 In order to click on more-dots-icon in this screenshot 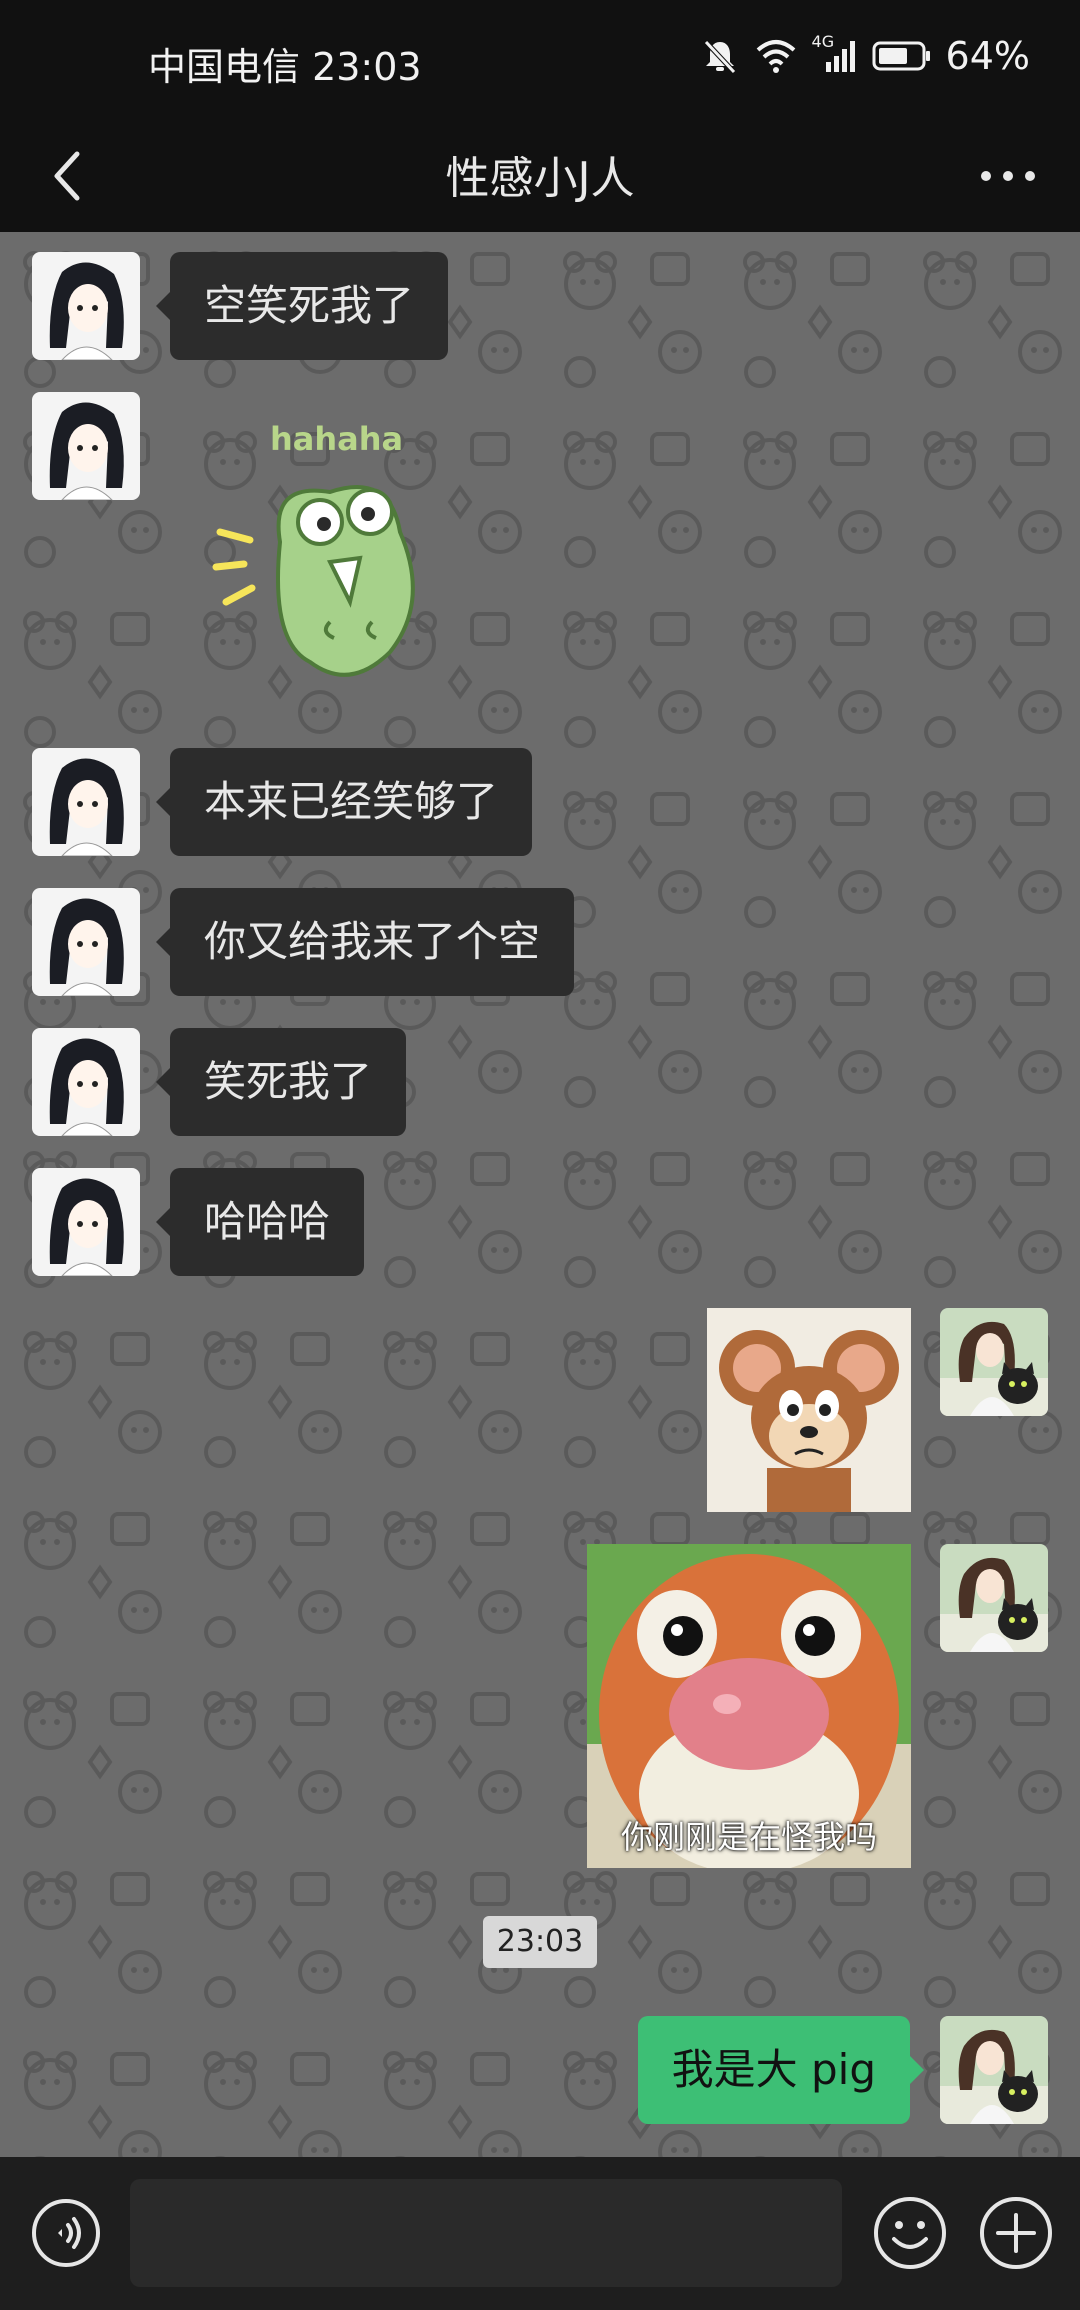, I will do `click(1008, 176)`.